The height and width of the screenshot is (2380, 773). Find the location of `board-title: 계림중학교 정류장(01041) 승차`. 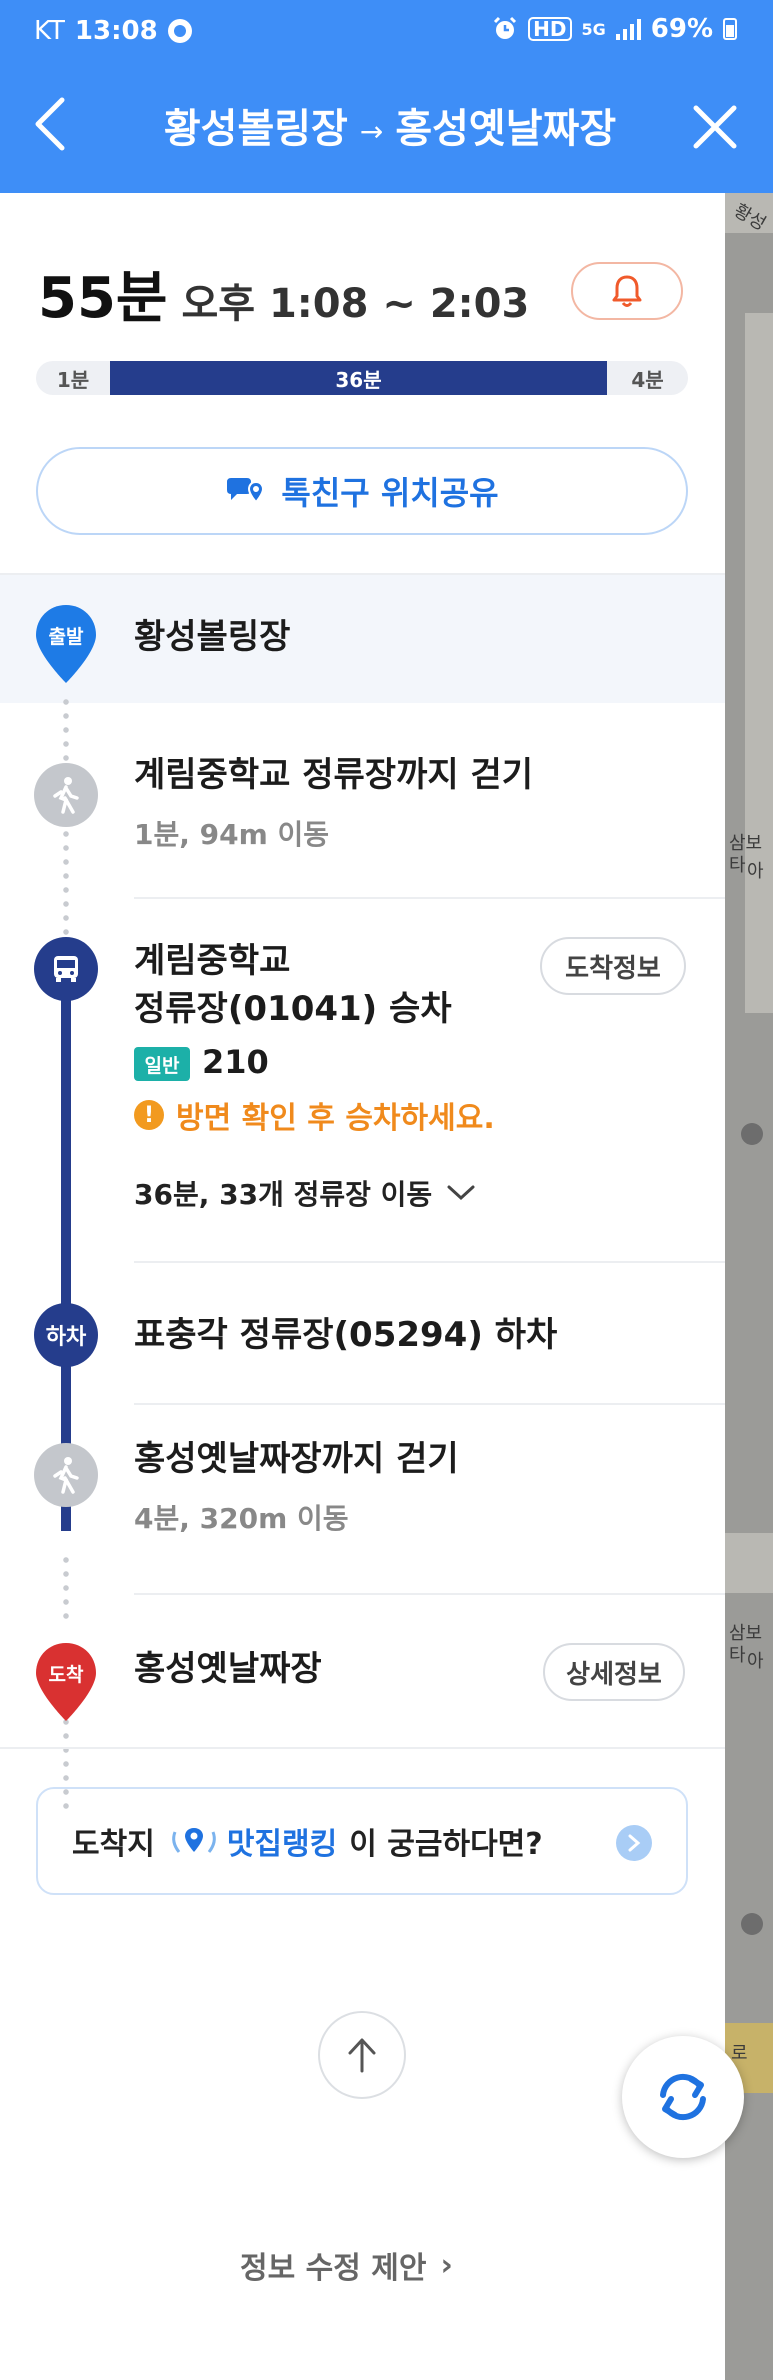

board-title: 계림중학교 정류장(01041) 승차 is located at coordinates (293, 985).